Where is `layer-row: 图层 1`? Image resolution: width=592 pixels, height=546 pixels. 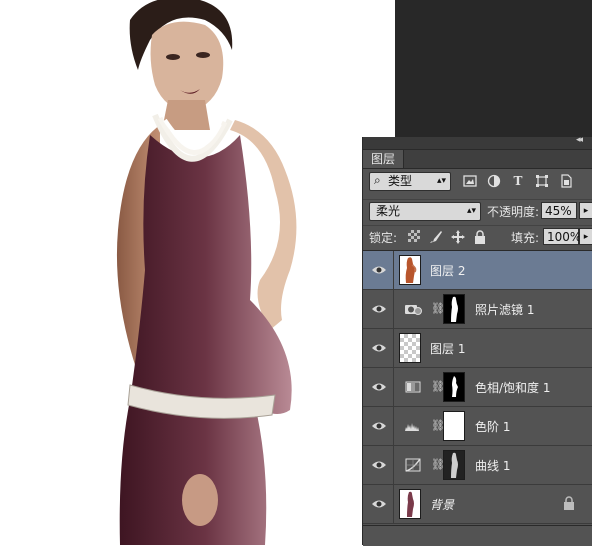
layer-row: 图层 1 is located at coordinates (477, 348).